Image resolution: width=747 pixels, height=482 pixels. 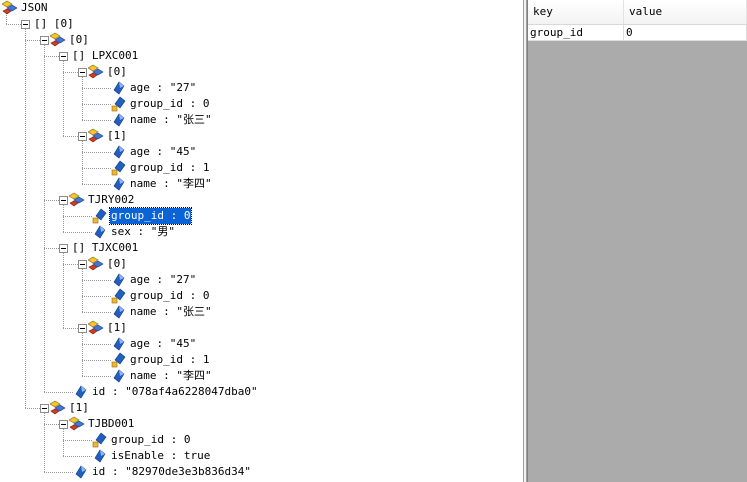 I want to click on tree-node-label: [] TJXC001, so click(x=105, y=247).